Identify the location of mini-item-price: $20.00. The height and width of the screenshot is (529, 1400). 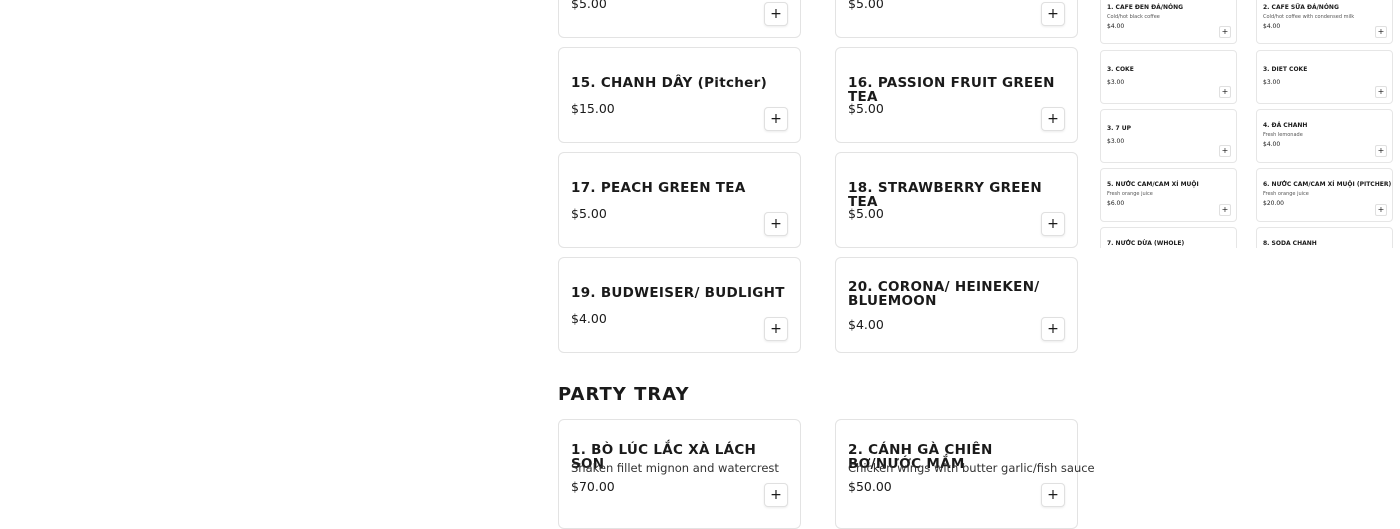
(1273, 203).